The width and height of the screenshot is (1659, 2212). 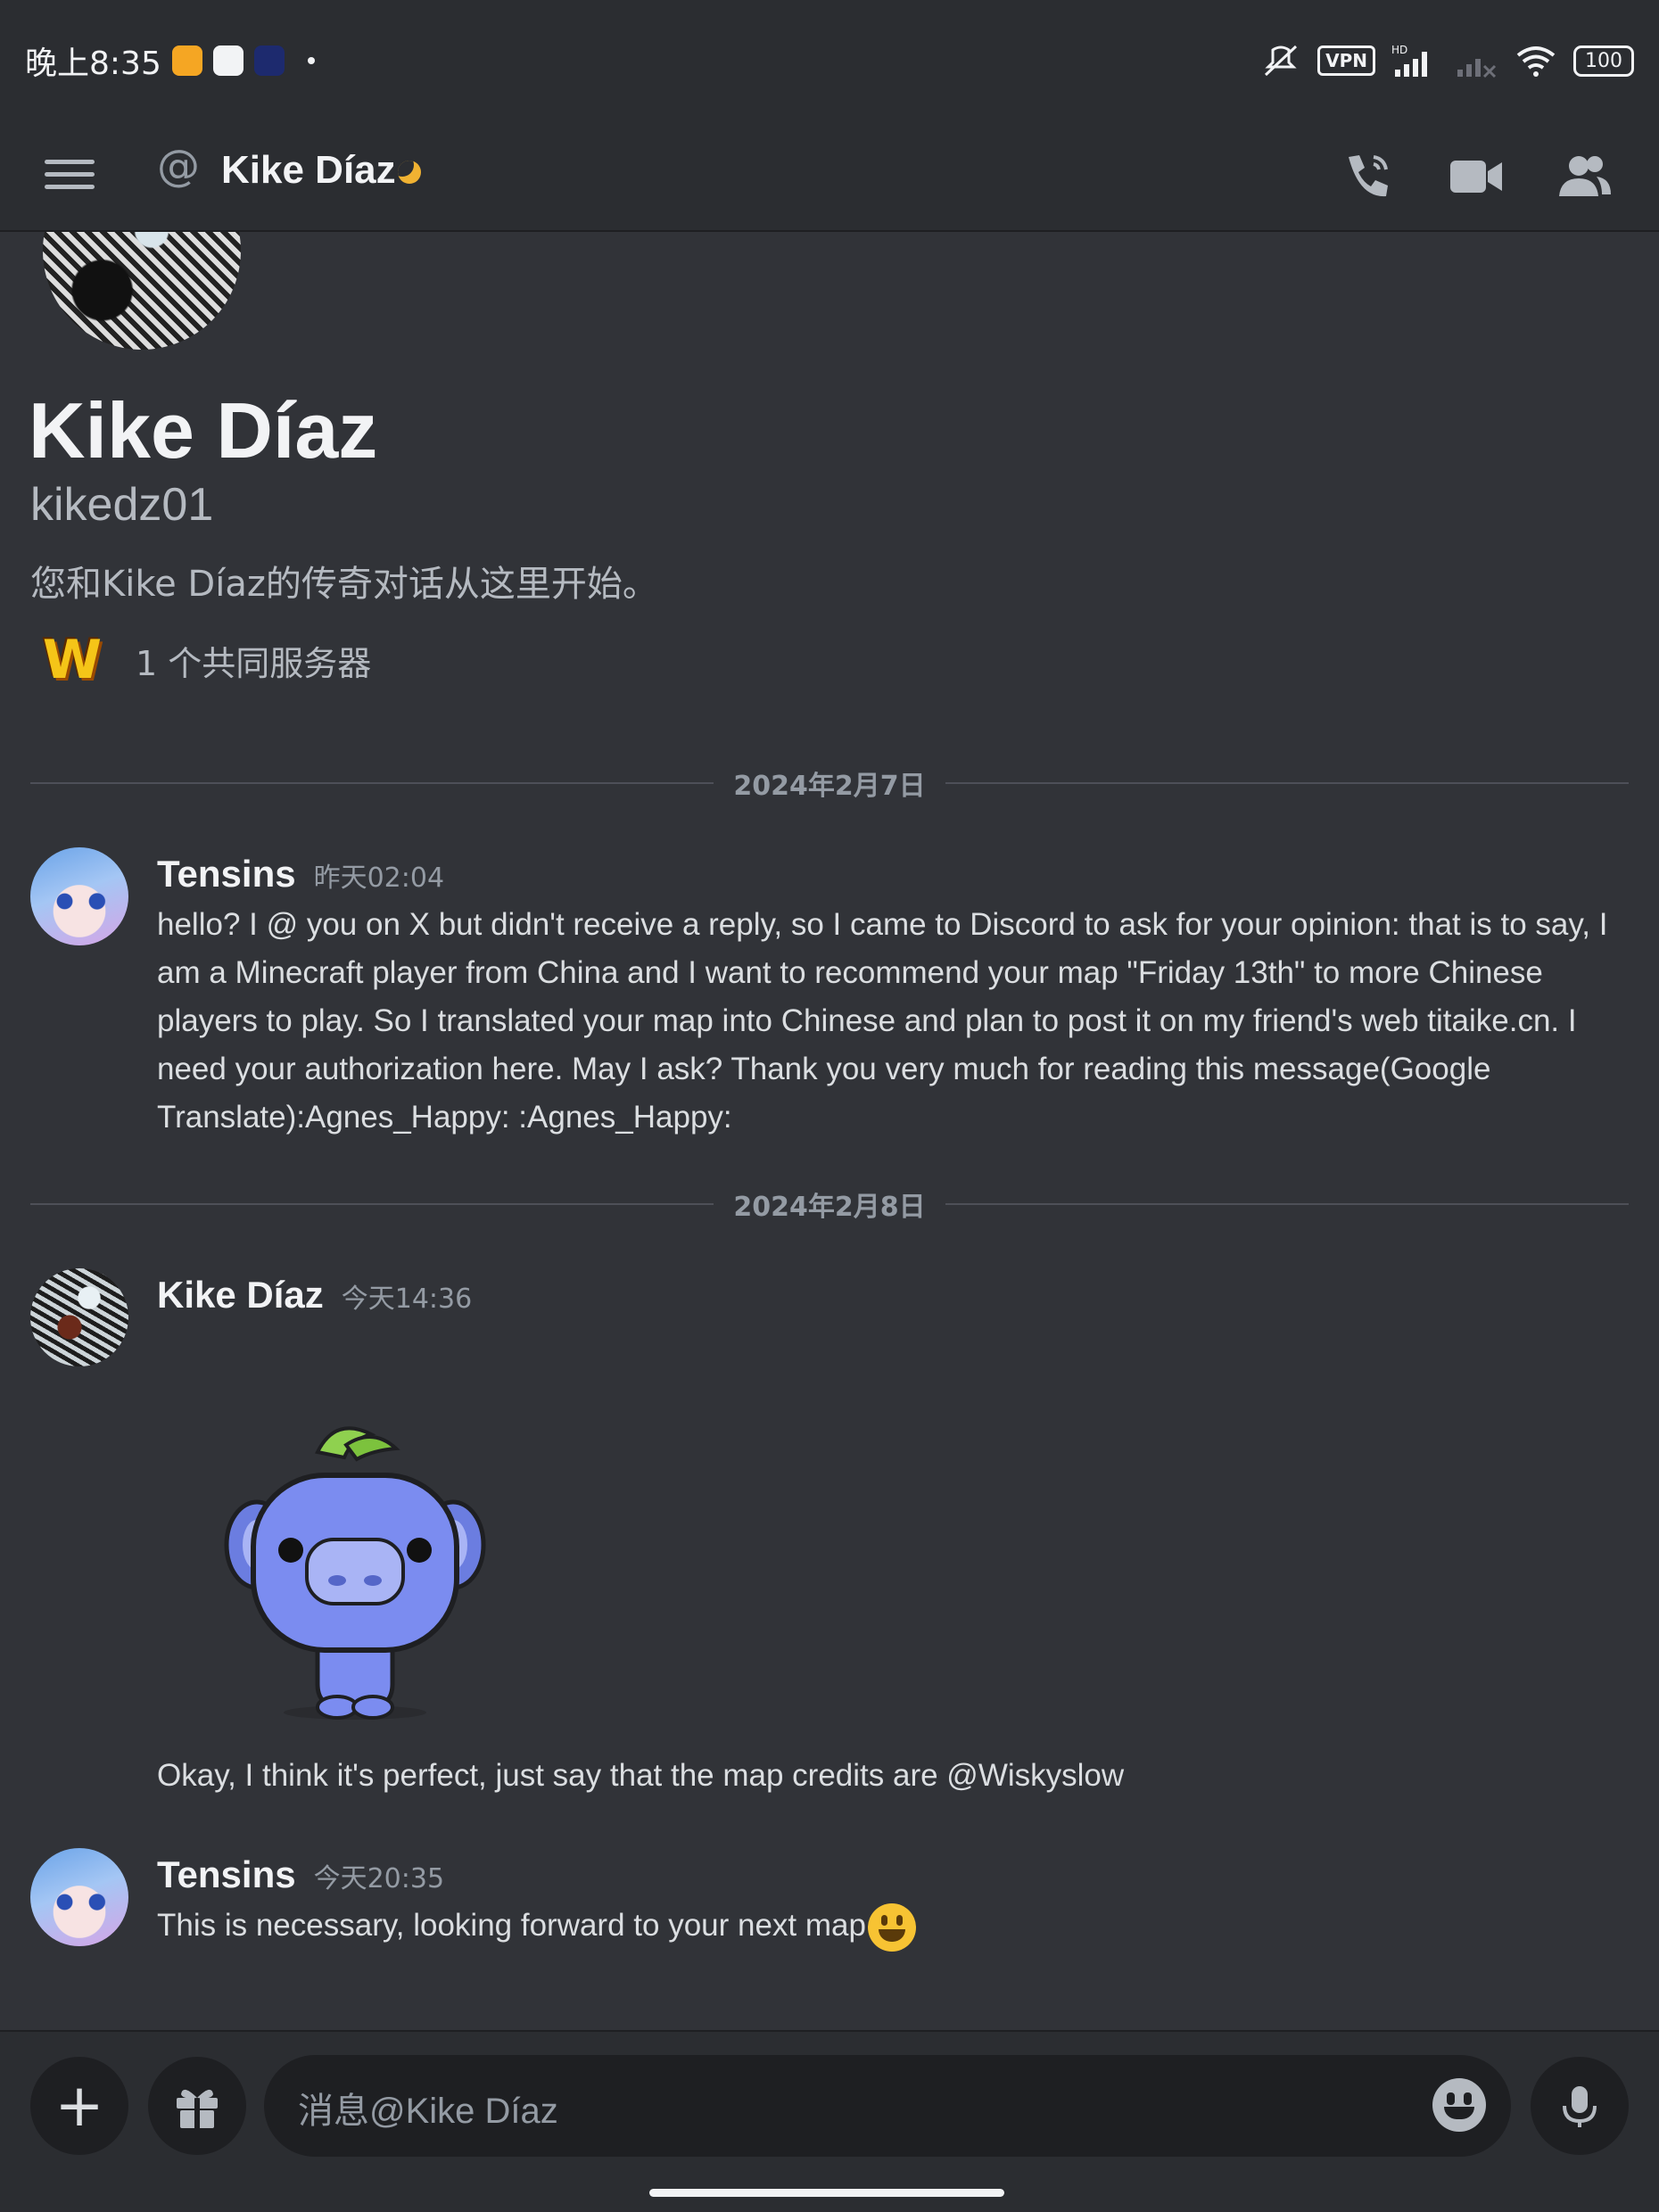 I want to click on more-notifications-dot, so click(x=311, y=61).